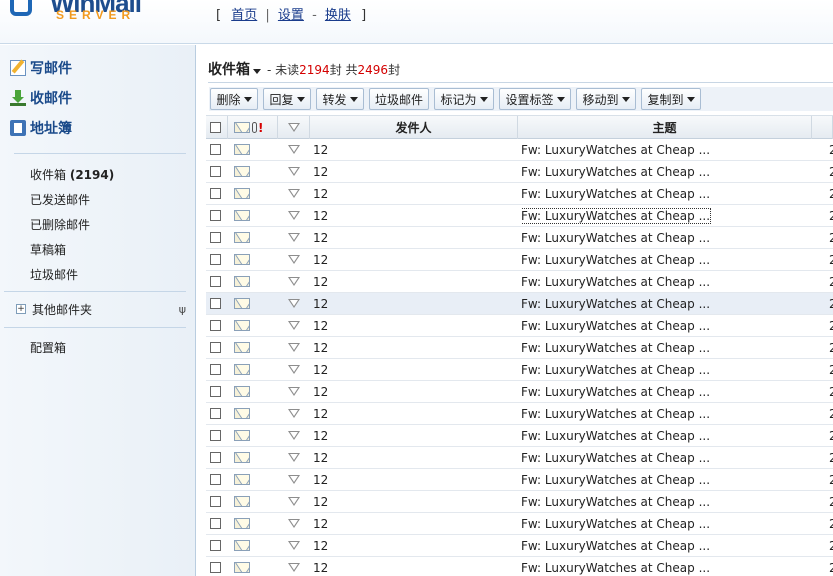 Image resolution: width=833 pixels, height=576 pixels. Describe the element at coordinates (60, 199) in the screenshot. I see `sidebar-item-sent: 已发送邮件` at that location.